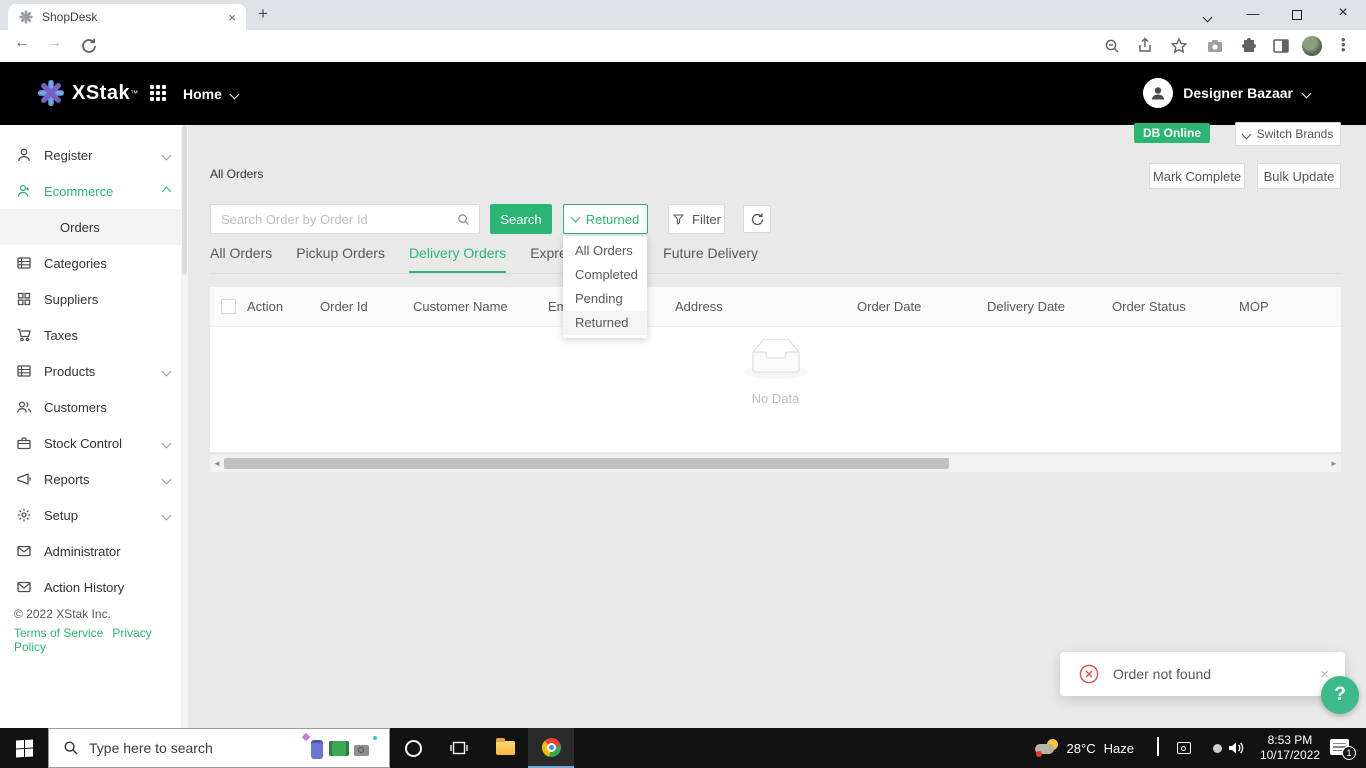 The image size is (1366, 768). I want to click on tab-title: ShopDesk, so click(70, 17).